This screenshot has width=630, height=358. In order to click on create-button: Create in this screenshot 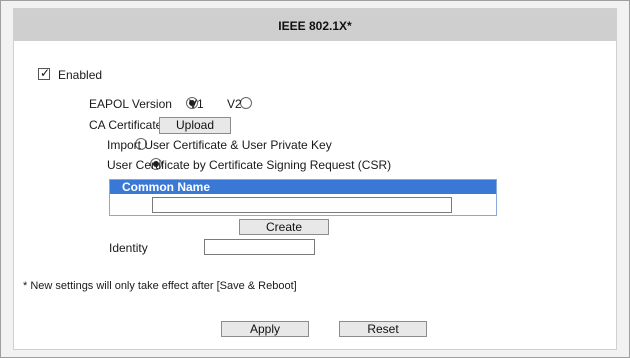, I will do `click(284, 227)`.